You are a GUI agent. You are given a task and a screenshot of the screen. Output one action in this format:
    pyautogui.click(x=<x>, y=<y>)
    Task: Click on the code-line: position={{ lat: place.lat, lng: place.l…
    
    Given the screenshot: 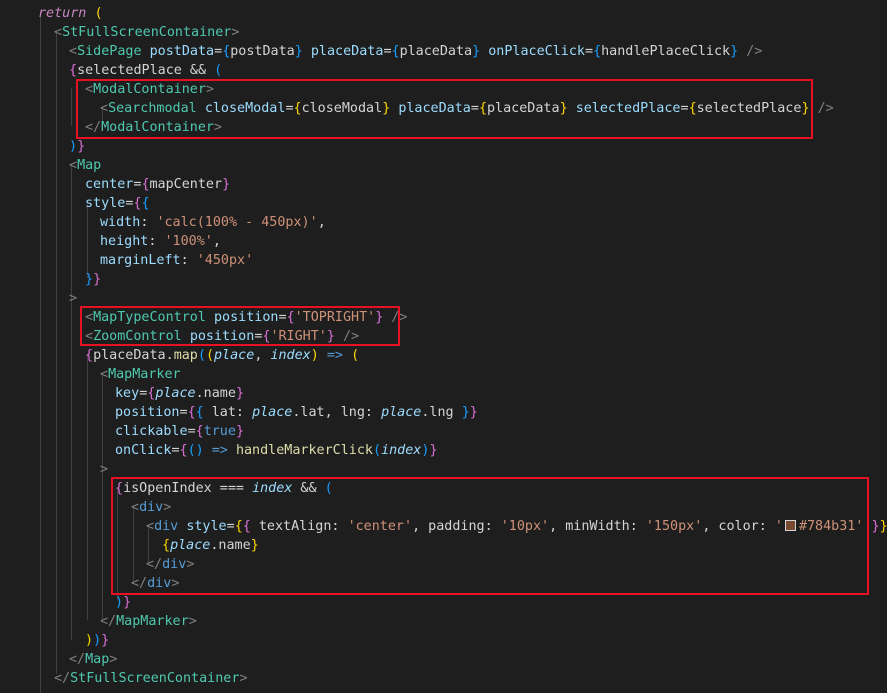 What is the action you would take?
    pyautogui.click(x=443, y=412)
    